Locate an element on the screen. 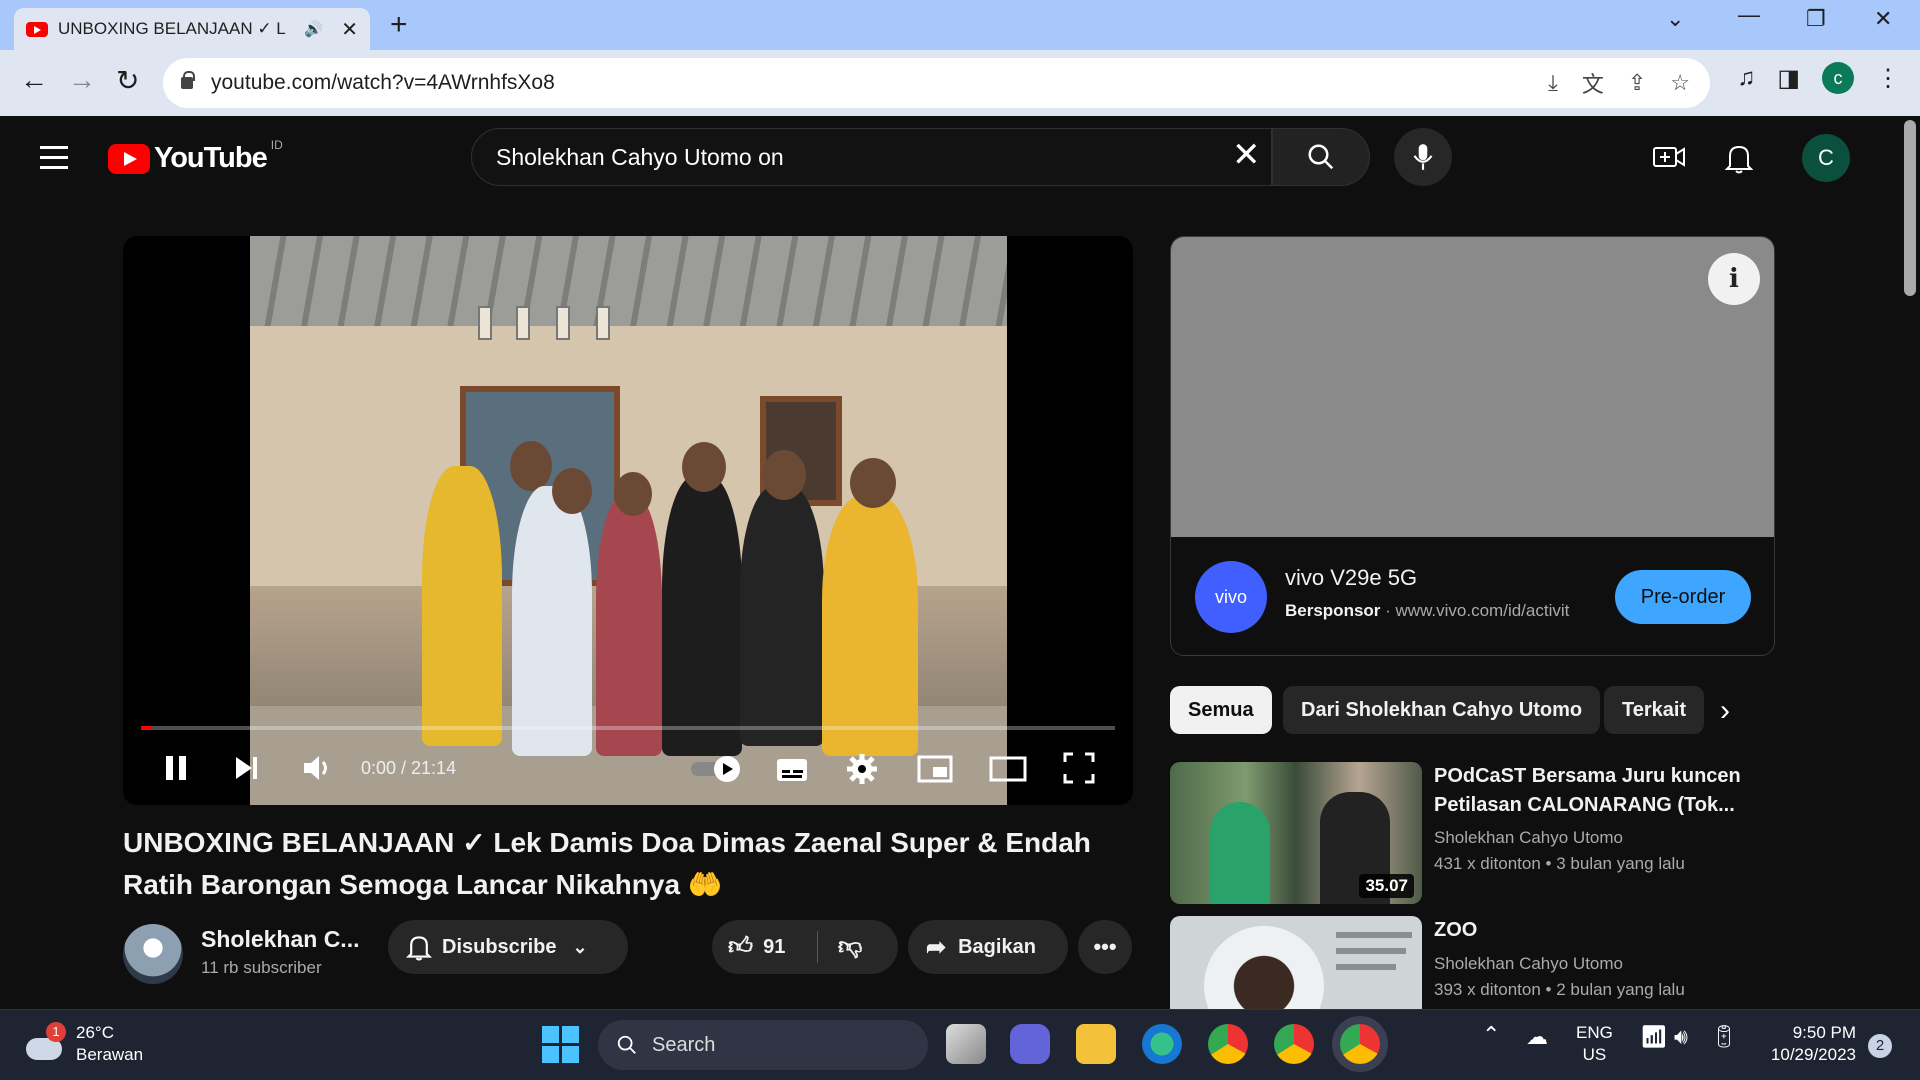 Image resolution: width=1920 pixels, height=1080 pixels. chip-related: Terkait is located at coordinates (1654, 710).